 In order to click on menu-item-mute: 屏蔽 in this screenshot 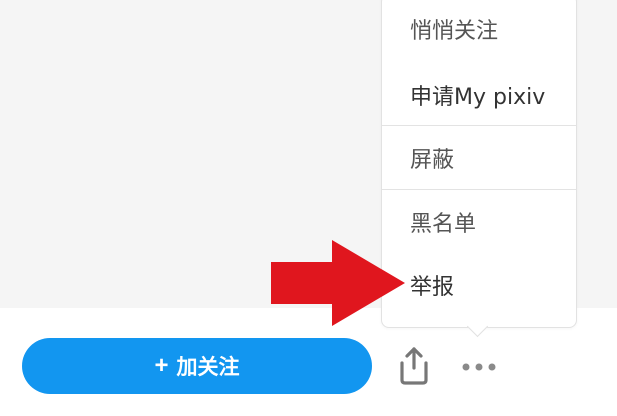, I will do `click(479, 158)`.